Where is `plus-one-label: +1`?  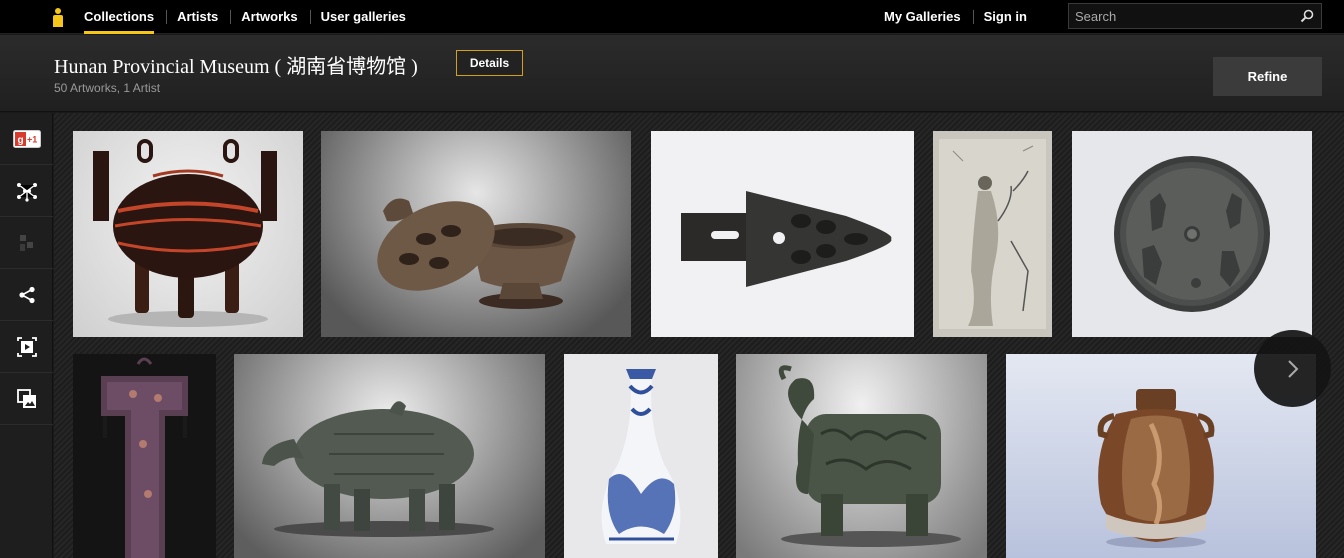
plus-one-label: +1 is located at coordinates (32, 139).